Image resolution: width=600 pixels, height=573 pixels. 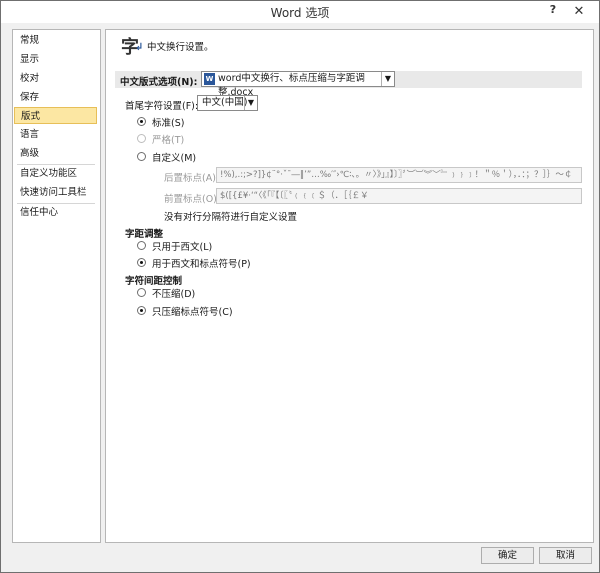 I want to click on compress-none-label: 不压缩(D), so click(x=174, y=294).